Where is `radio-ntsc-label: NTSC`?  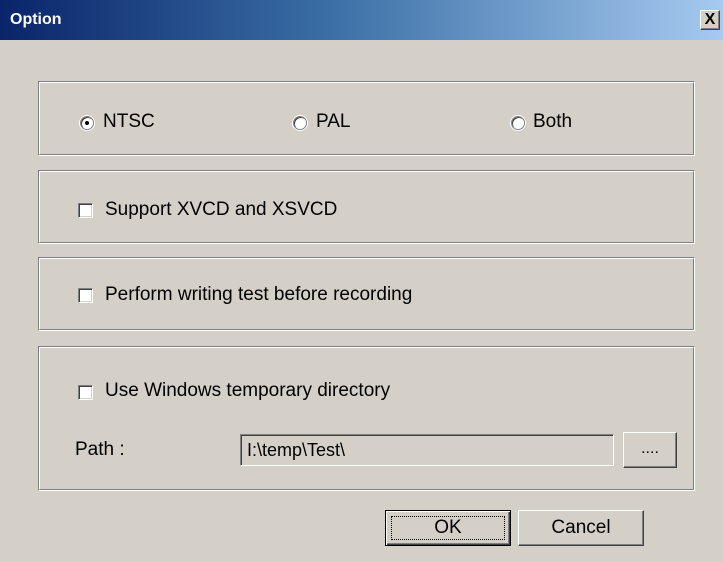
radio-ntsc-label: NTSC is located at coordinates (129, 122).